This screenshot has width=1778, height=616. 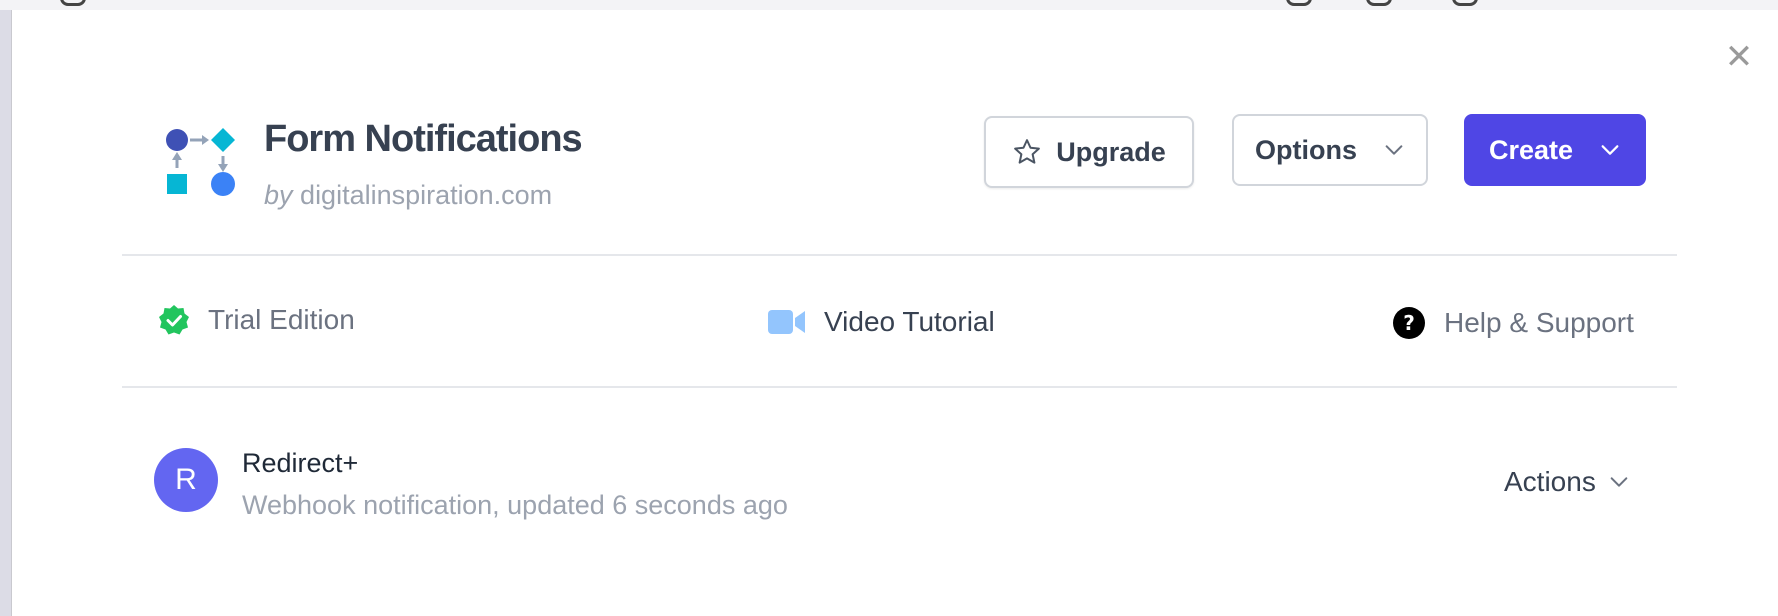 I want to click on actions-dropdown: Actions, so click(x=1567, y=482).